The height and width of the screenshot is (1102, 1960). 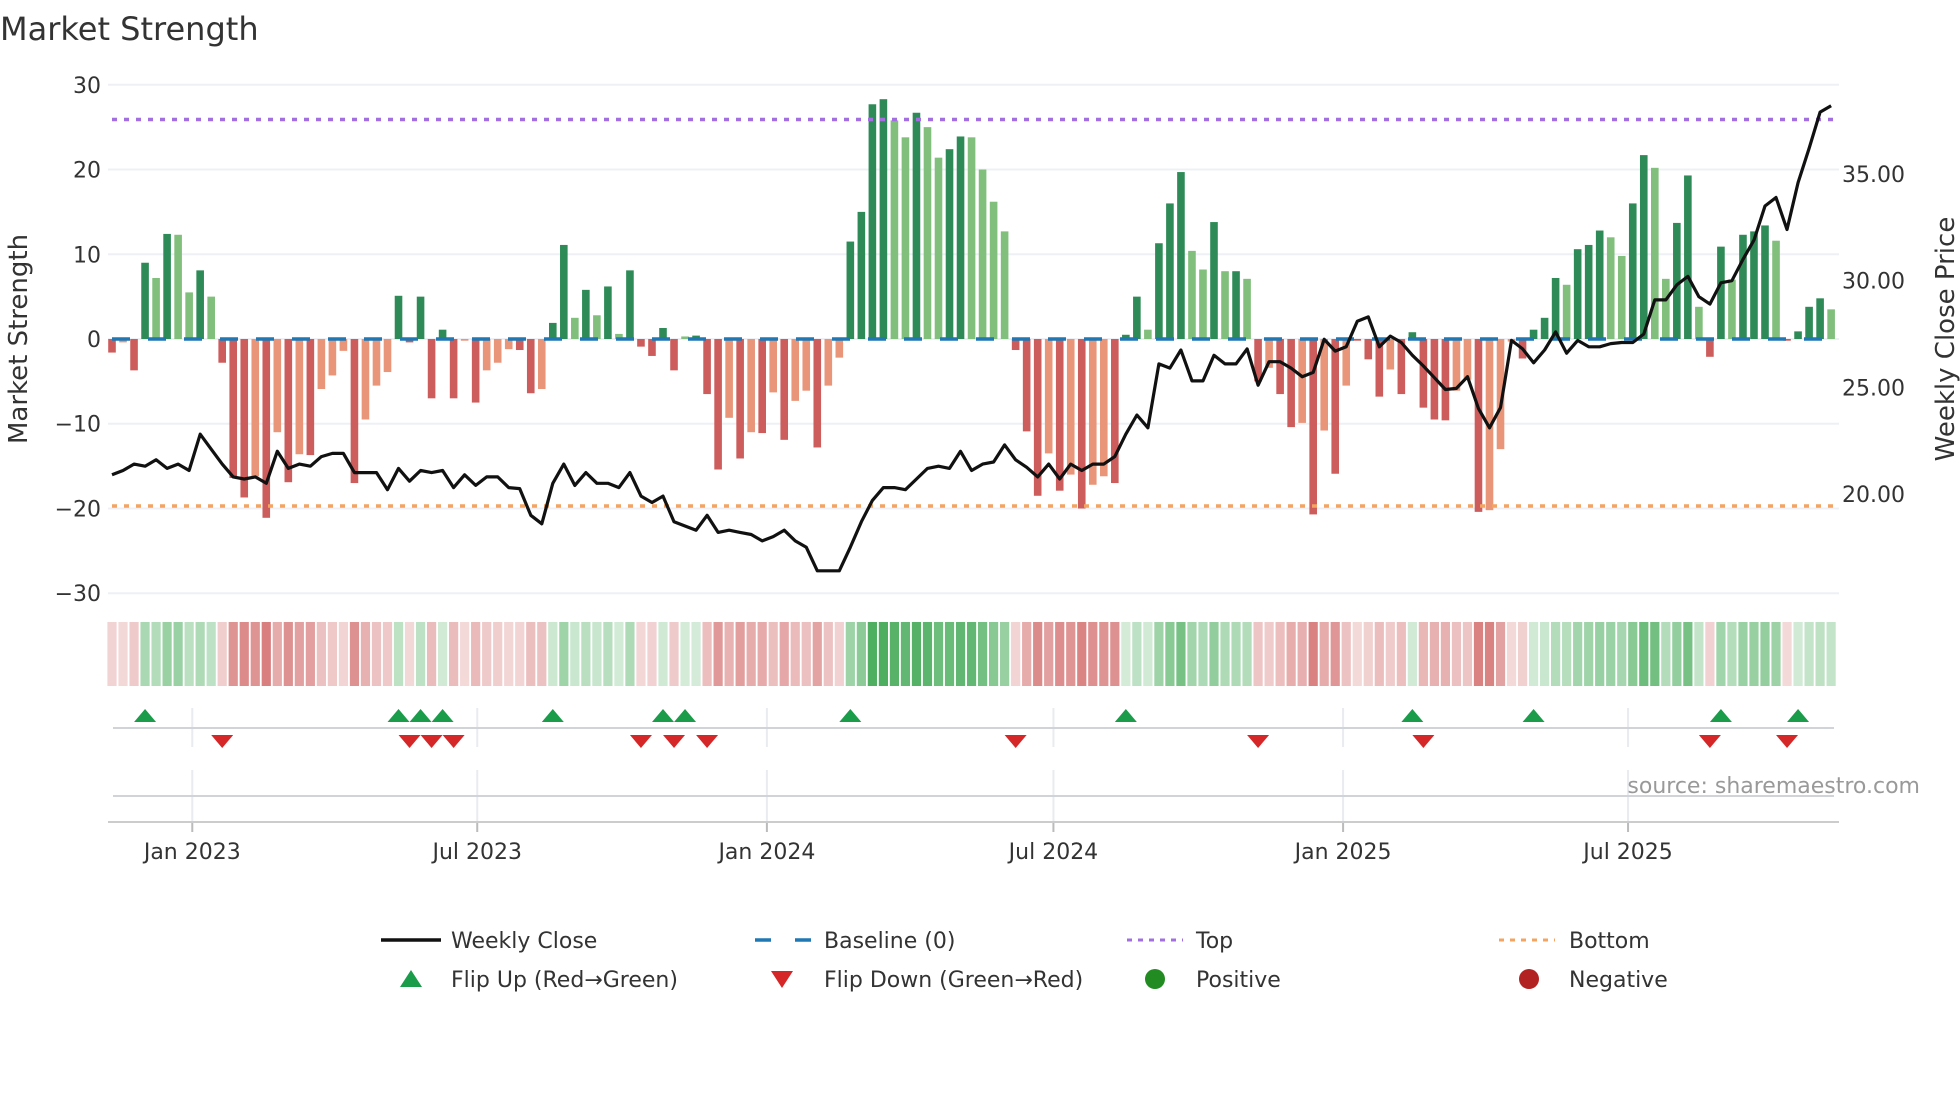 What do you see at coordinates (855, 941) in the screenshot?
I see `legend-item-baseline: Baseline (0)` at bounding box center [855, 941].